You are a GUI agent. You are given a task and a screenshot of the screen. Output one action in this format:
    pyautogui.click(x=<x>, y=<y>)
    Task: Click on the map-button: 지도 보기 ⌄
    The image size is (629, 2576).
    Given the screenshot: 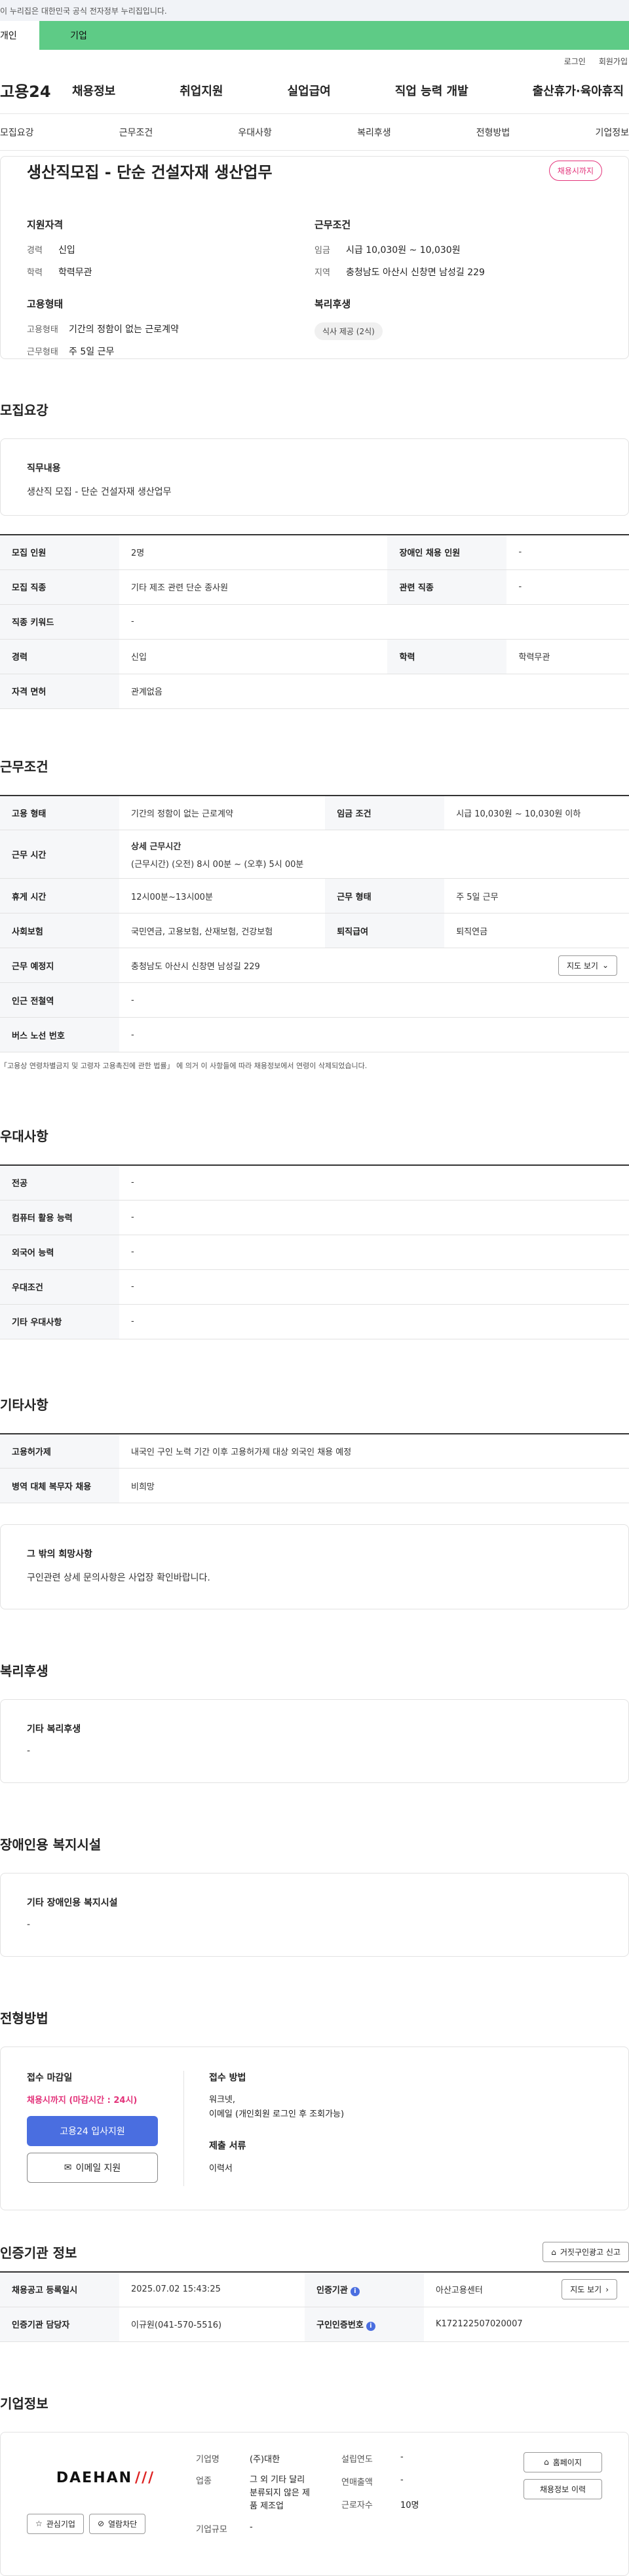 What is the action you would take?
    pyautogui.click(x=587, y=965)
    